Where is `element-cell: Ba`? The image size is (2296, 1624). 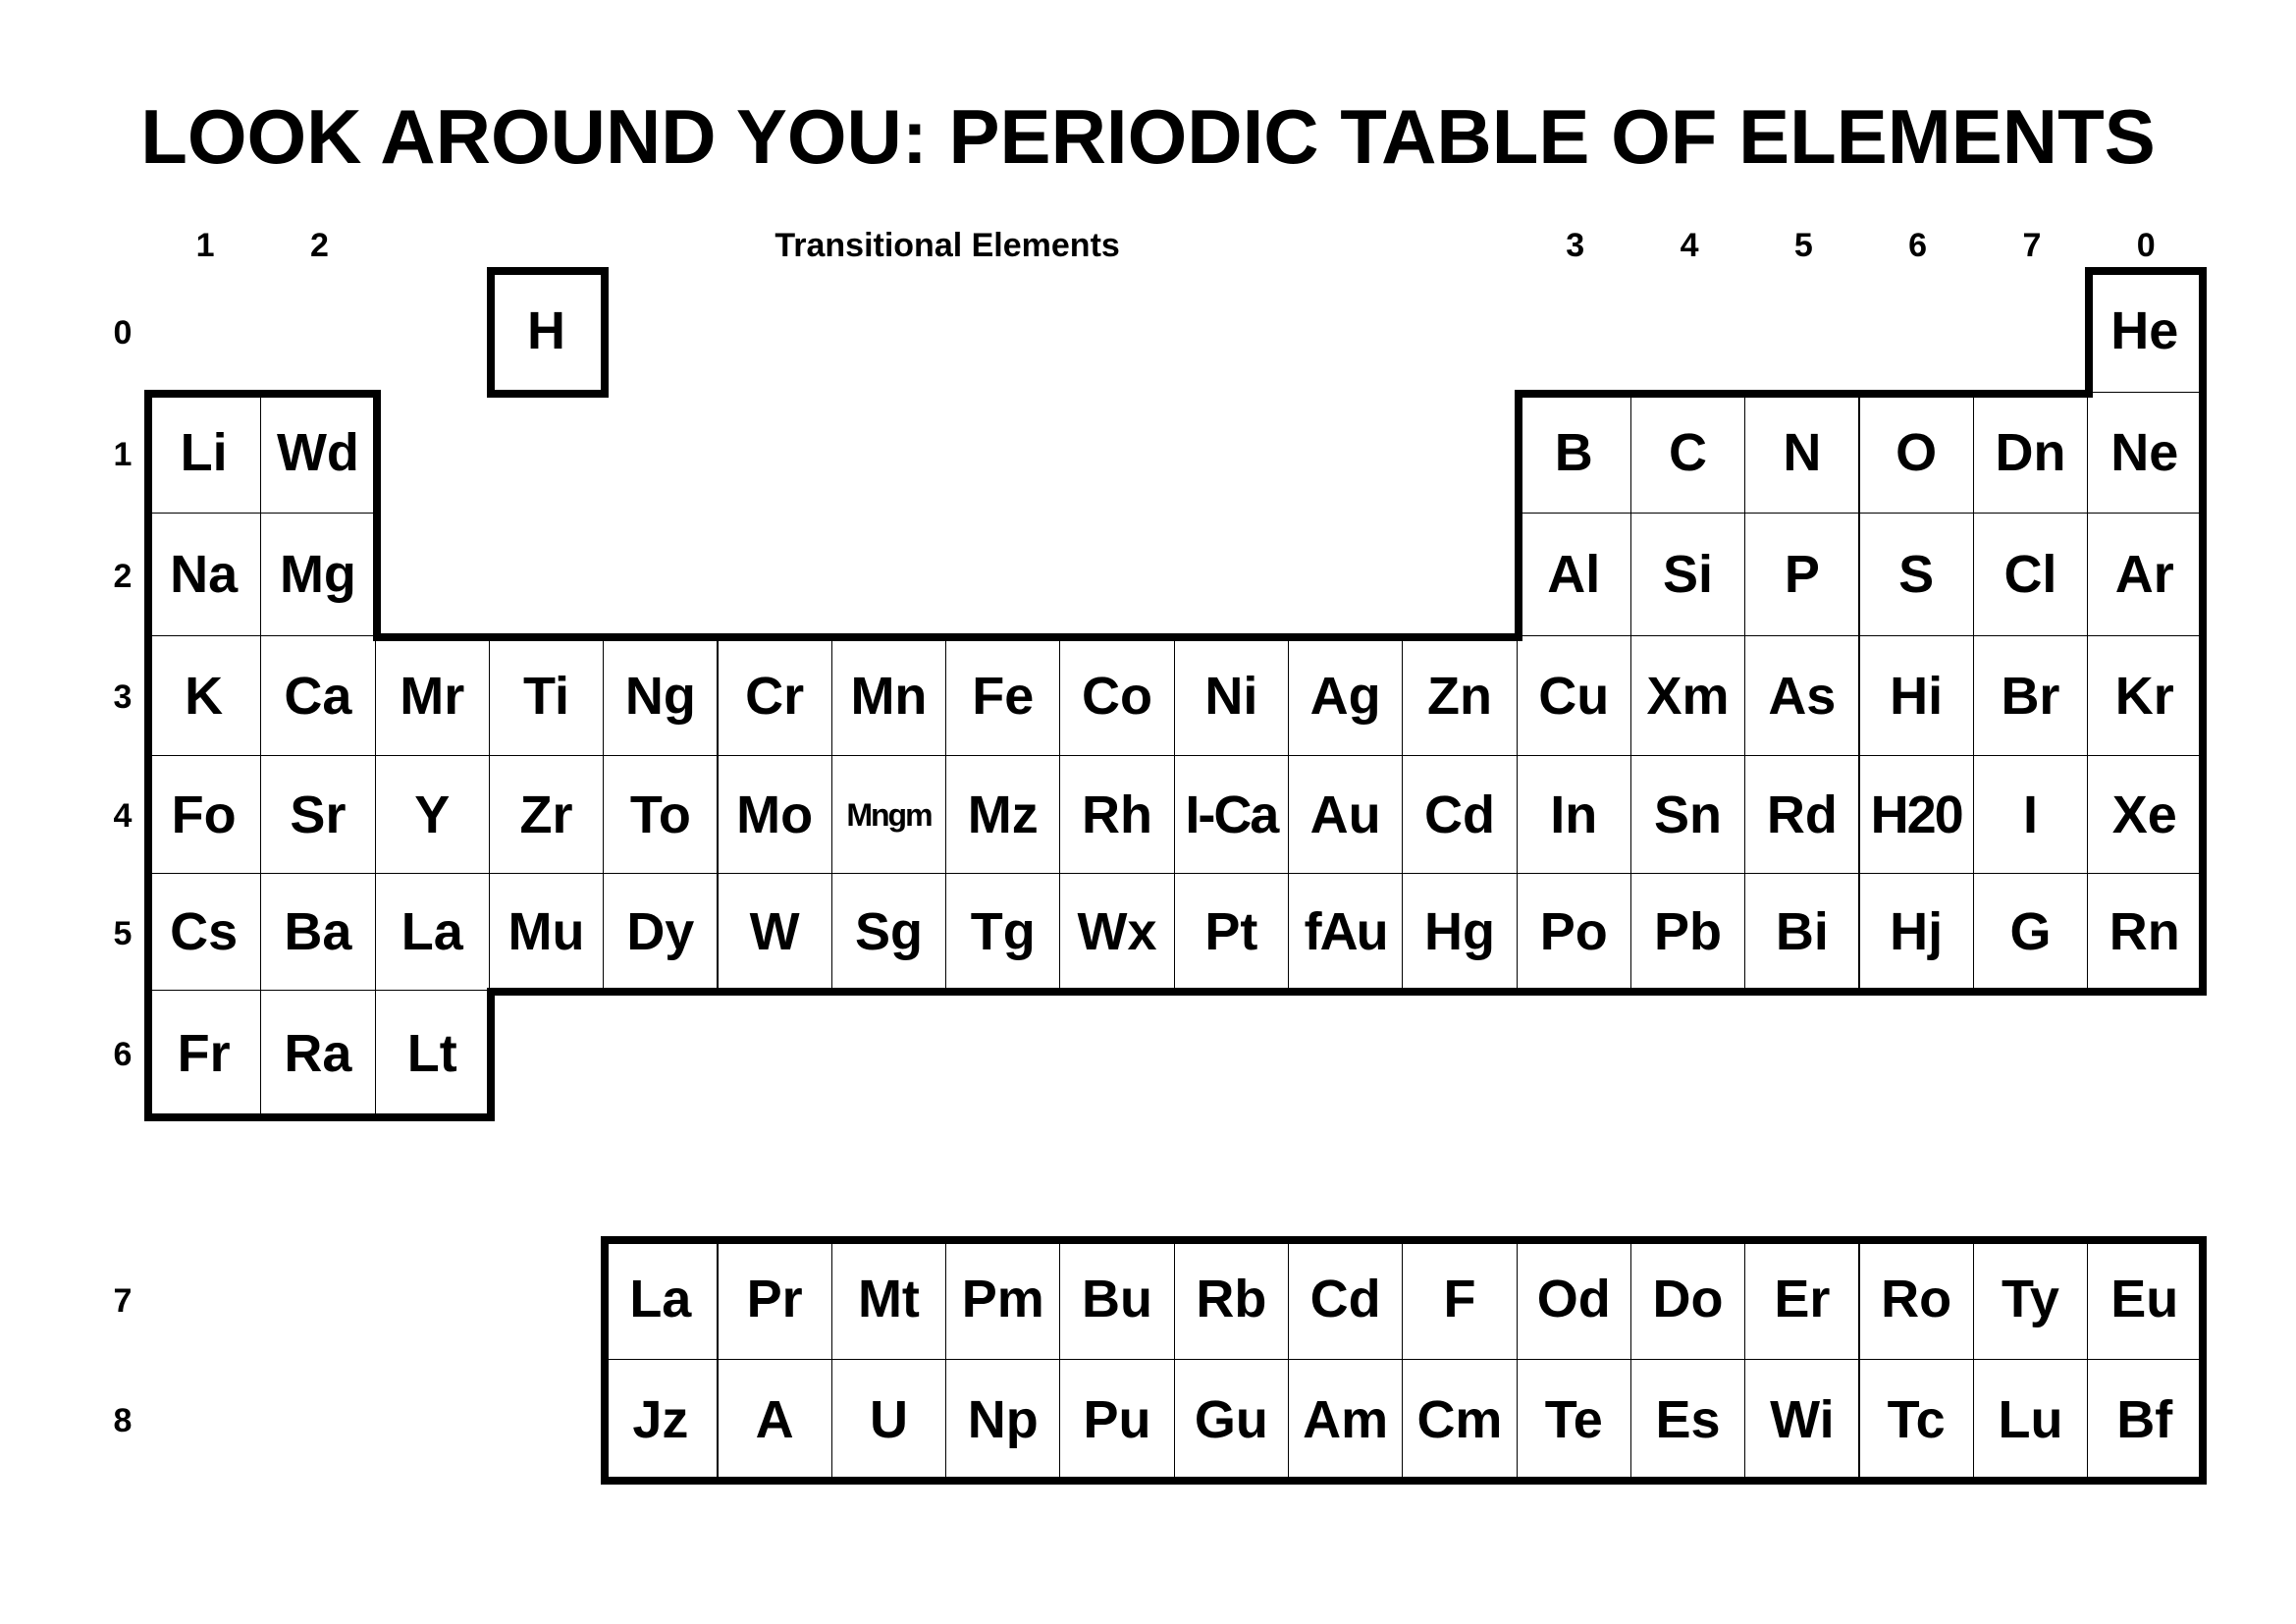
element-cell: Ba is located at coordinates (319, 933).